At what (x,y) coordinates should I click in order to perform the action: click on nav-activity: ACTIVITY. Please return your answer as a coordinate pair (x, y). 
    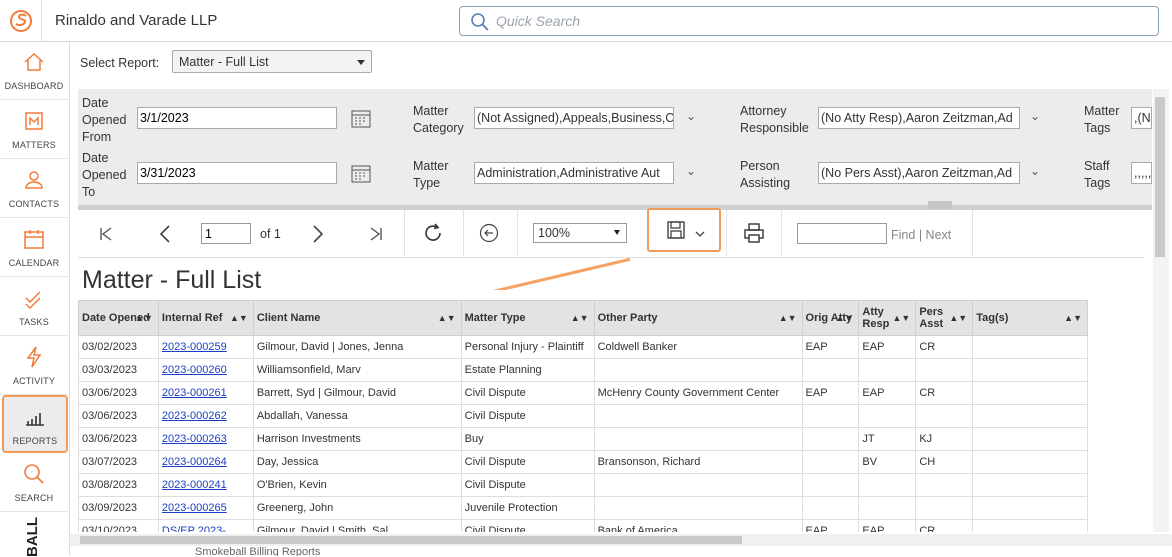
    Looking at the image, I should click on (34, 366).